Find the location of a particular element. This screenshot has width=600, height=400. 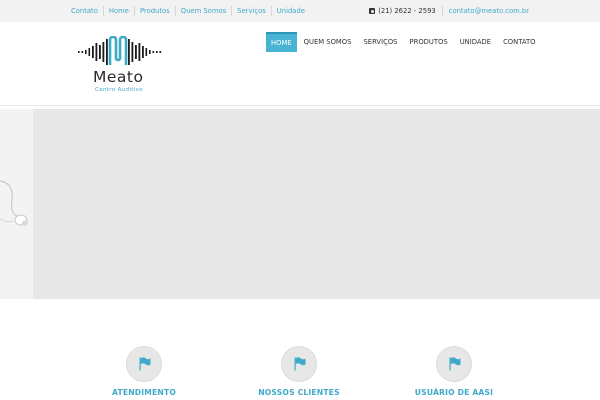

feature-atendimento: ATENDIMENTO is located at coordinates (144, 371).